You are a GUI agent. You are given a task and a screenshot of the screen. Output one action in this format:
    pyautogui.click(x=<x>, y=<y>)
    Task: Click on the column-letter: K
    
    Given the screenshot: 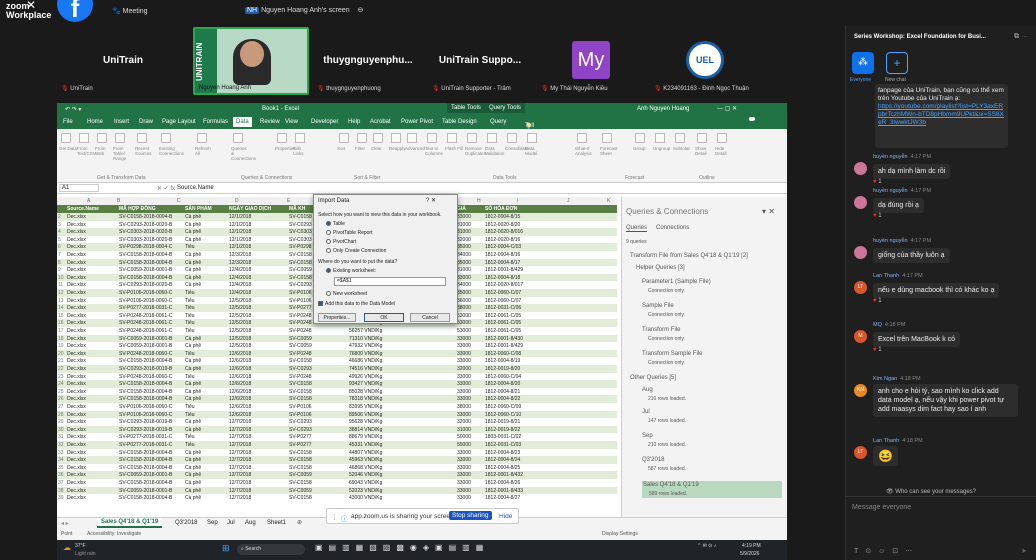 What is the action you would take?
    pyautogui.click(x=608, y=201)
    